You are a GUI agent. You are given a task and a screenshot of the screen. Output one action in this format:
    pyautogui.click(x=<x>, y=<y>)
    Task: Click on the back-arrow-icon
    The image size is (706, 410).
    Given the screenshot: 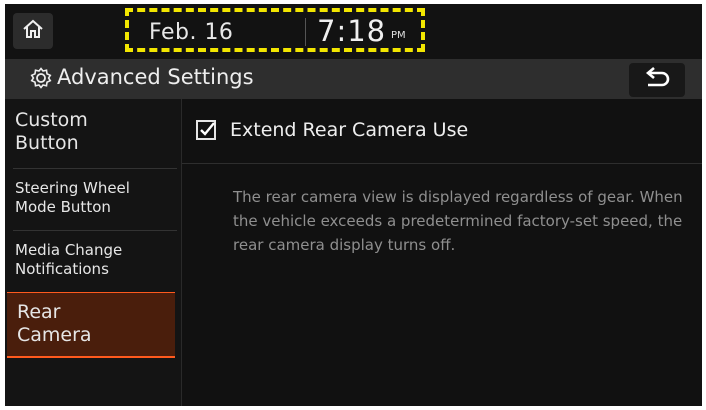 What is the action you would take?
    pyautogui.click(x=657, y=80)
    